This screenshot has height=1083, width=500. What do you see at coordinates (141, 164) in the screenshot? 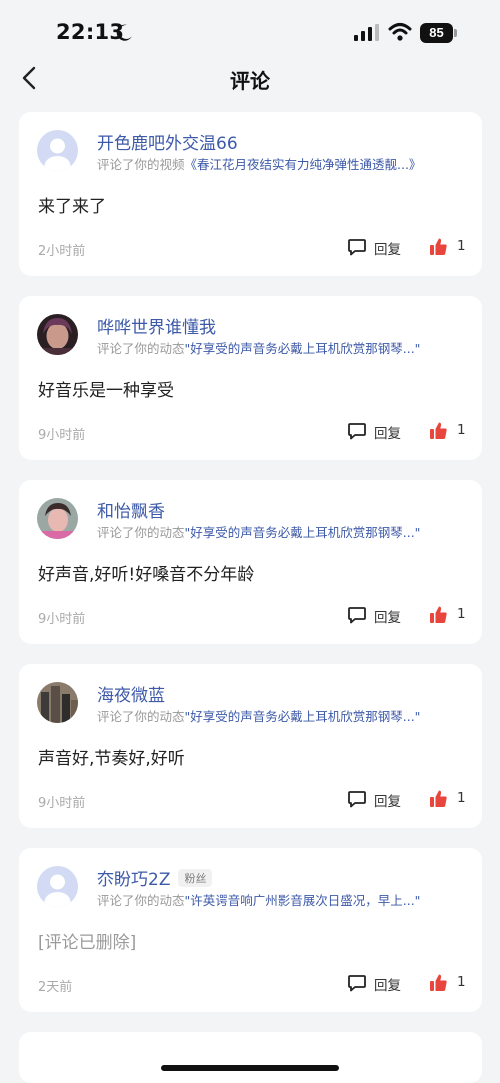
I see `action-prefix: 评论了你的视频` at bounding box center [141, 164].